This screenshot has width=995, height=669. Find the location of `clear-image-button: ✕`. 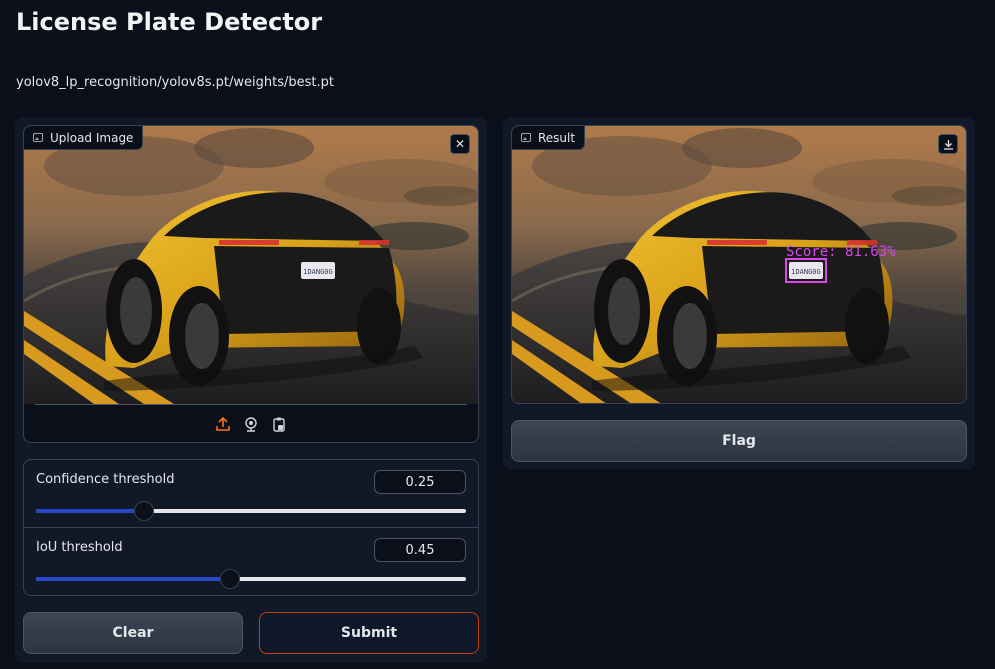

clear-image-button: ✕ is located at coordinates (460, 144).